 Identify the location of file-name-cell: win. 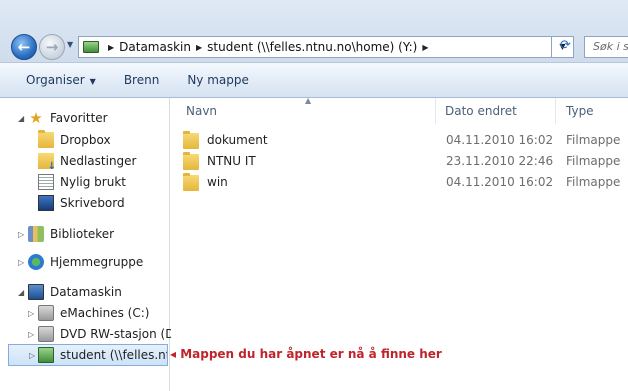
(205, 182).